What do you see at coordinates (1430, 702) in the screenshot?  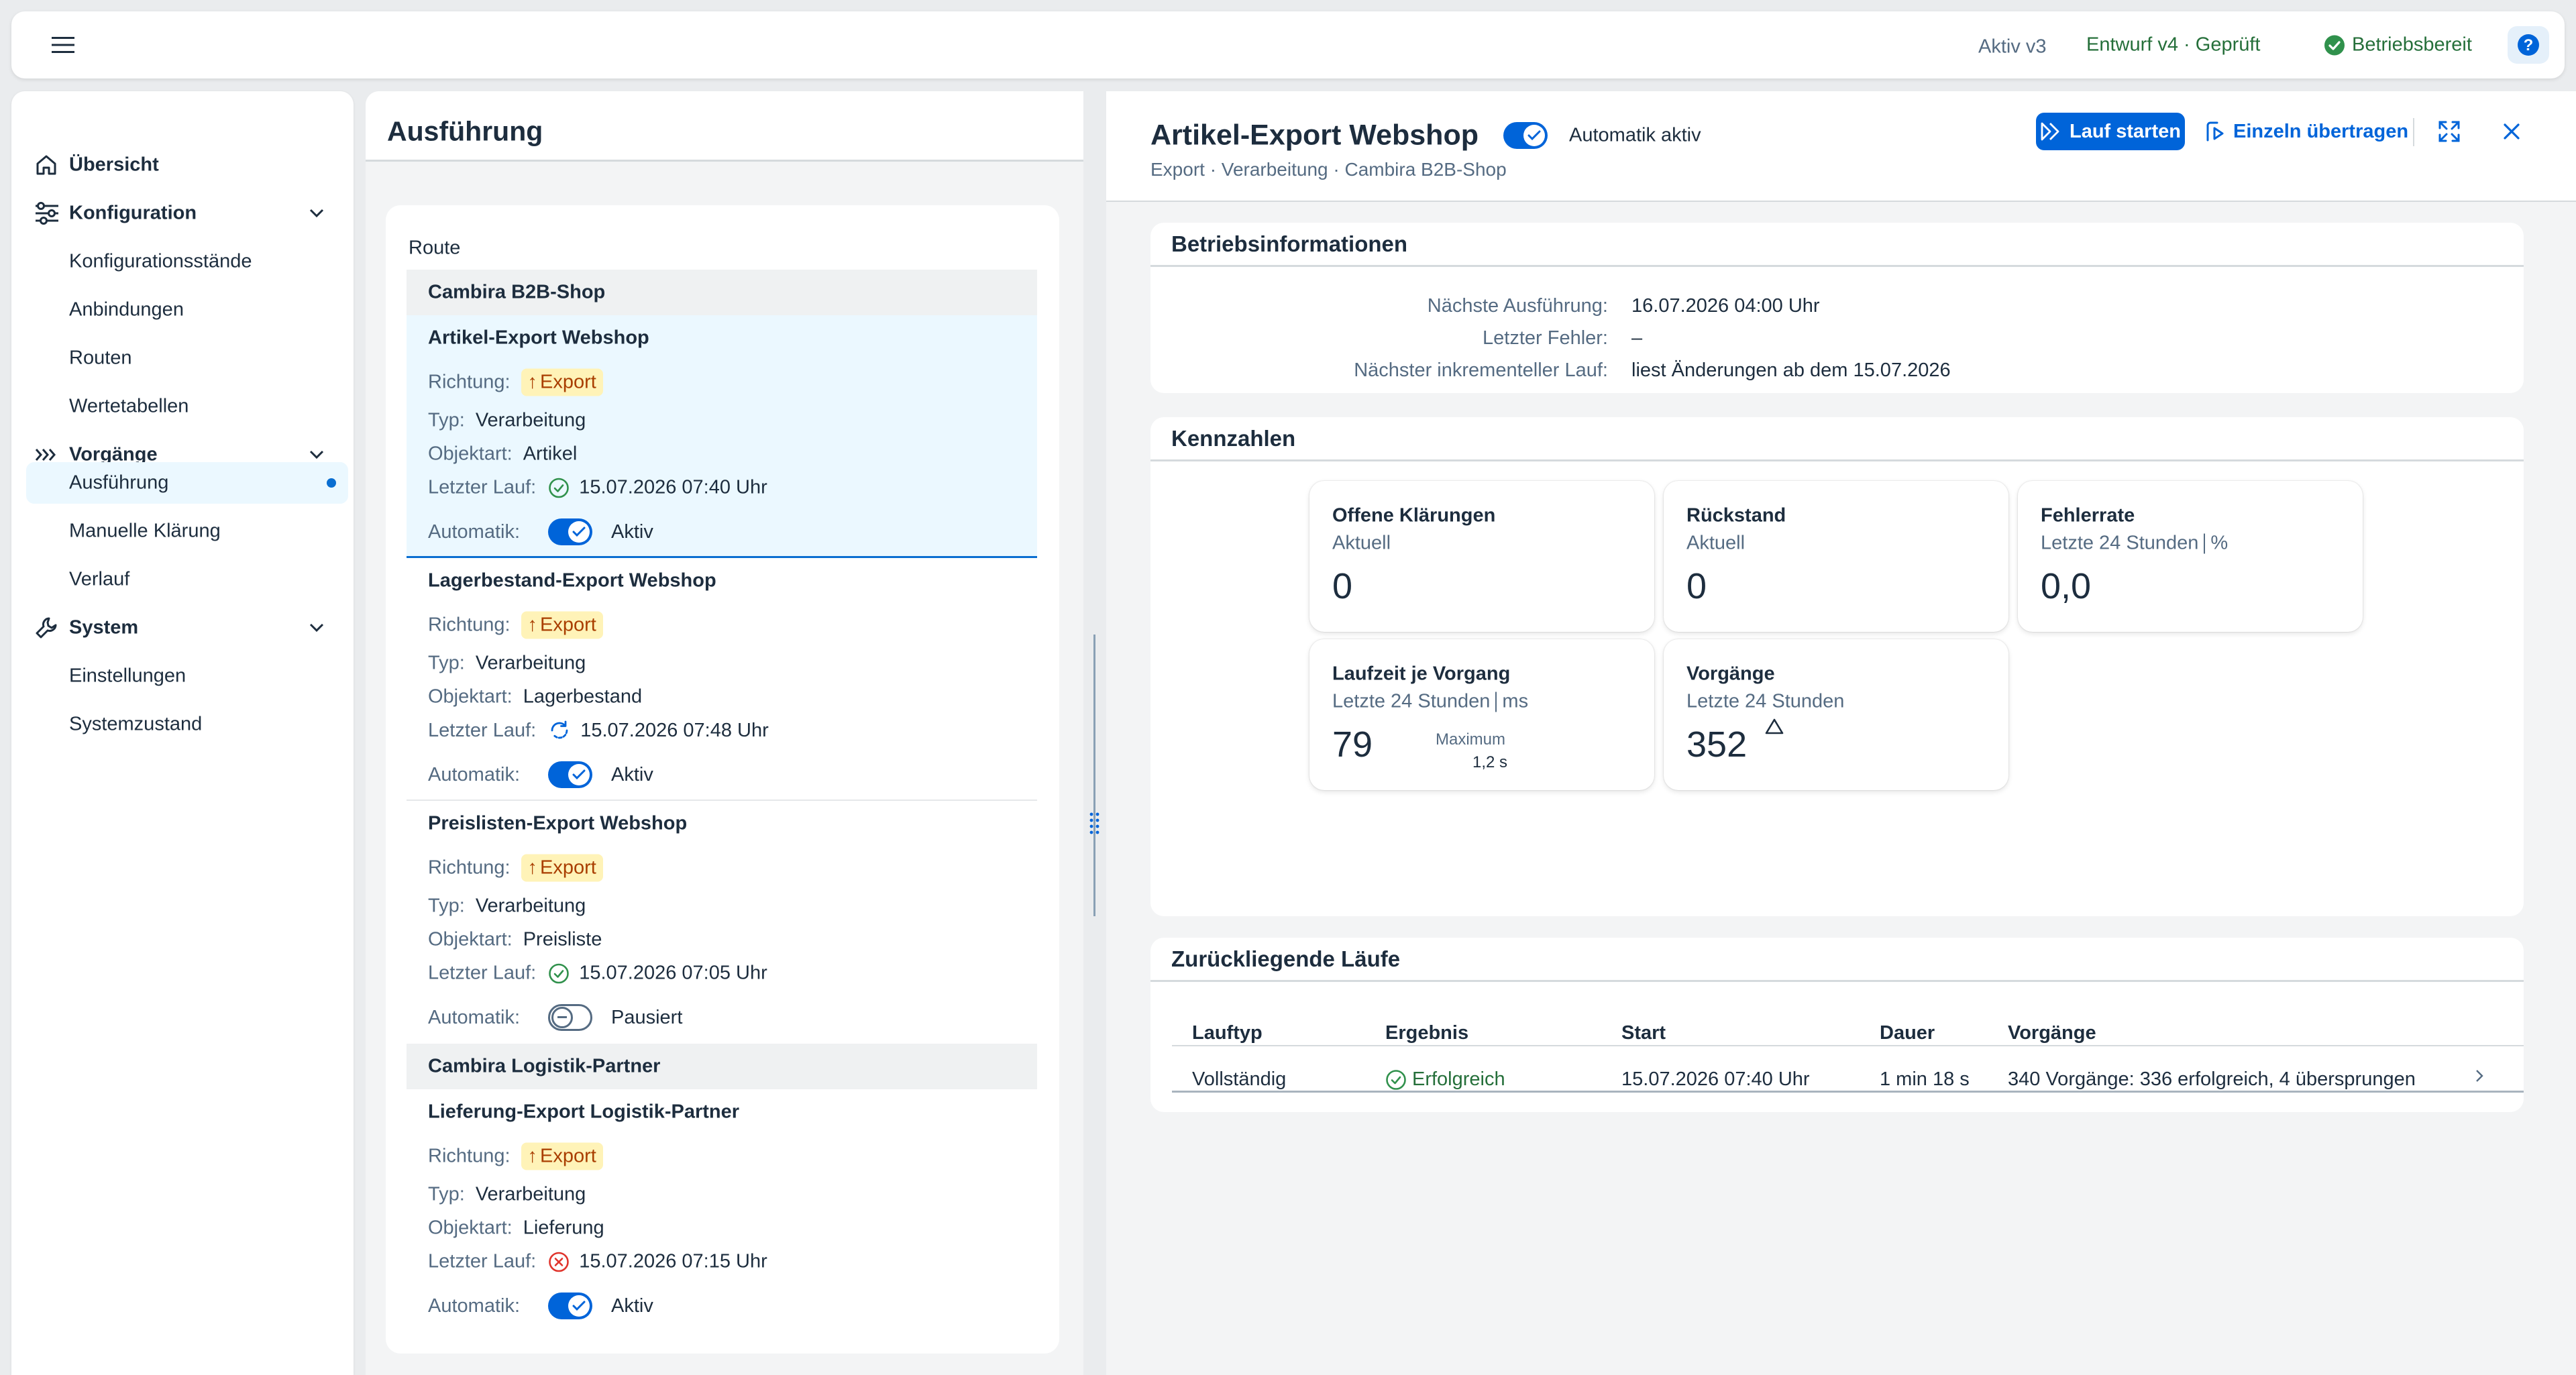 I see `kpi-subtitle: Letzte 24 Stunden ms` at bounding box center [1430, 702].